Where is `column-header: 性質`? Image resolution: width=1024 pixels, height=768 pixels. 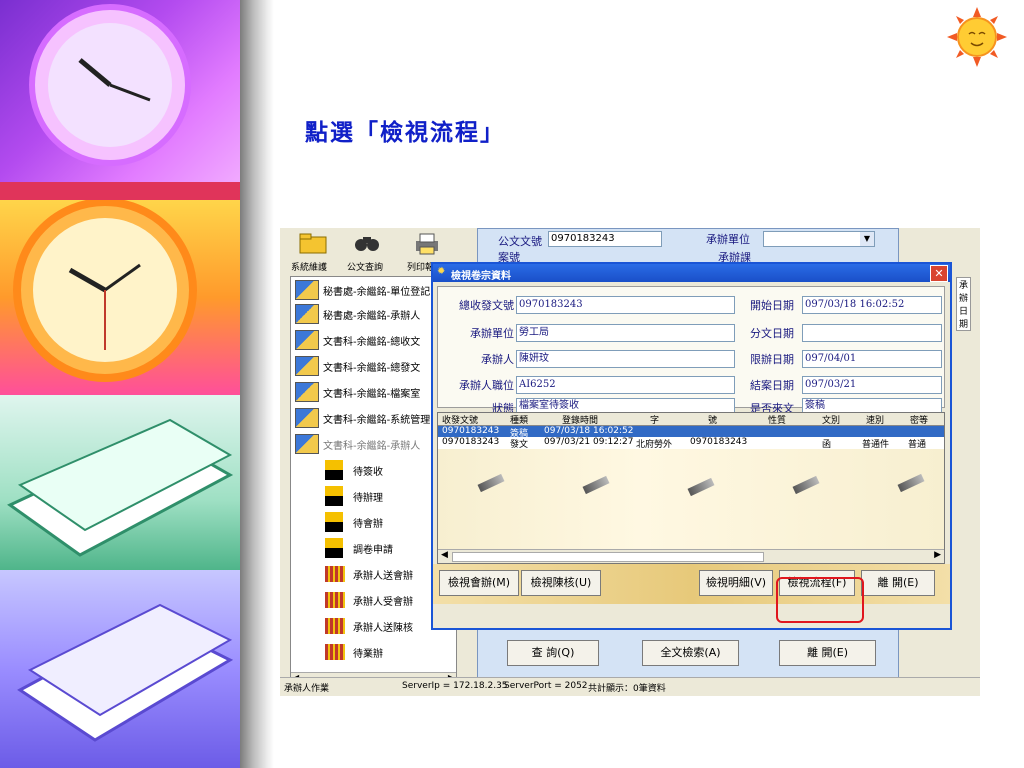 column-header: 性質 is located at coordinates (777, 419).